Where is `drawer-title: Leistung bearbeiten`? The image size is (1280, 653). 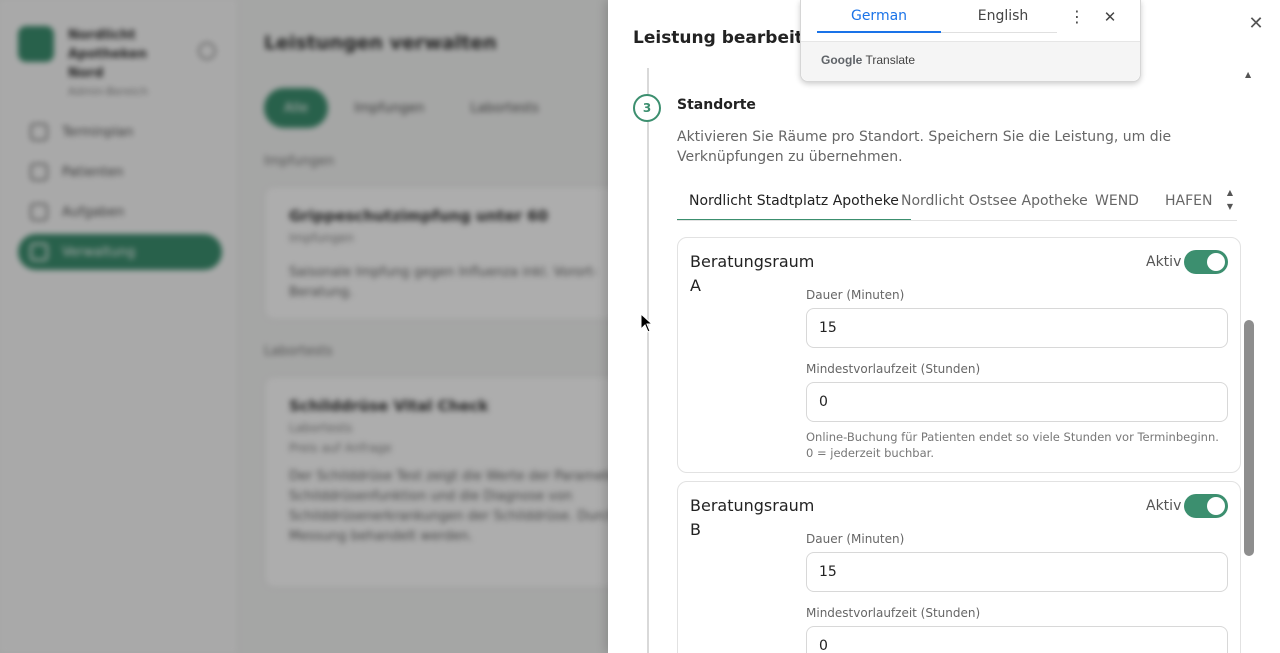
drawer-title: Leistung bearbeiten is located at coordinates (730, 38).